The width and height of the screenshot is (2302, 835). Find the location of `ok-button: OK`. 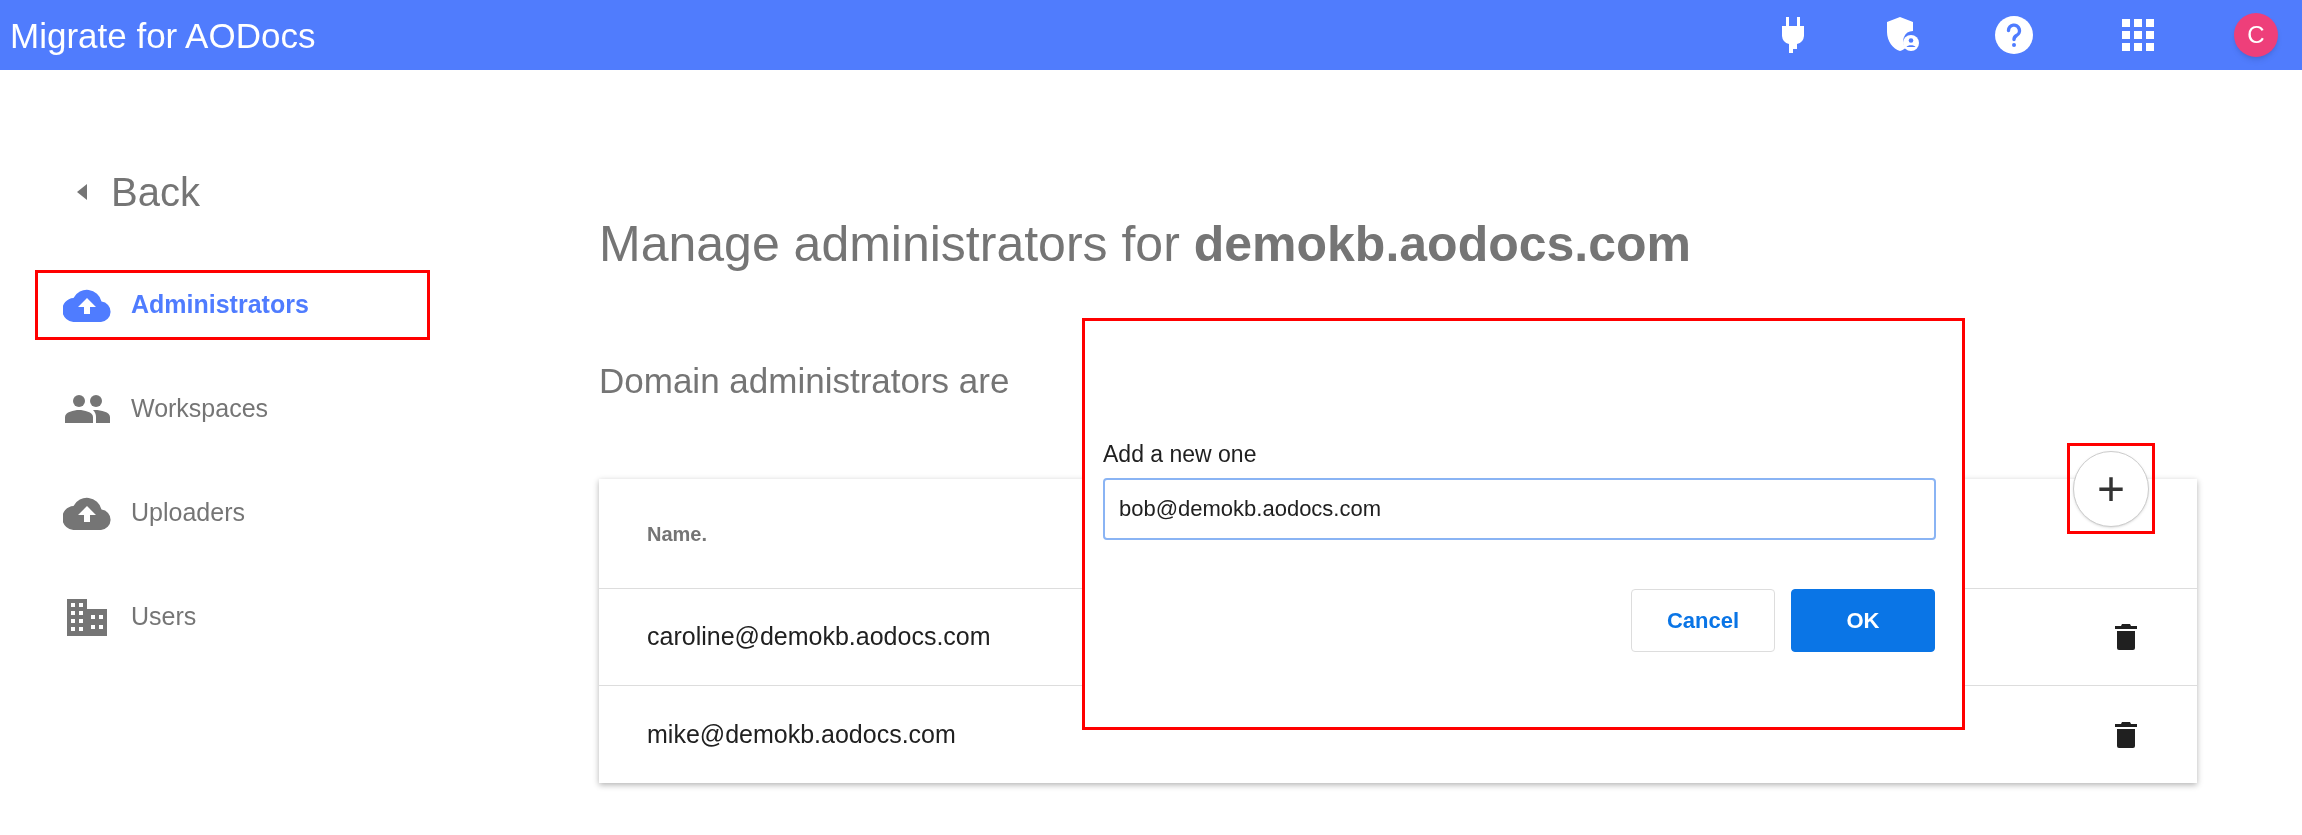

ok-button: OK is located at coordinates (1863, 620).